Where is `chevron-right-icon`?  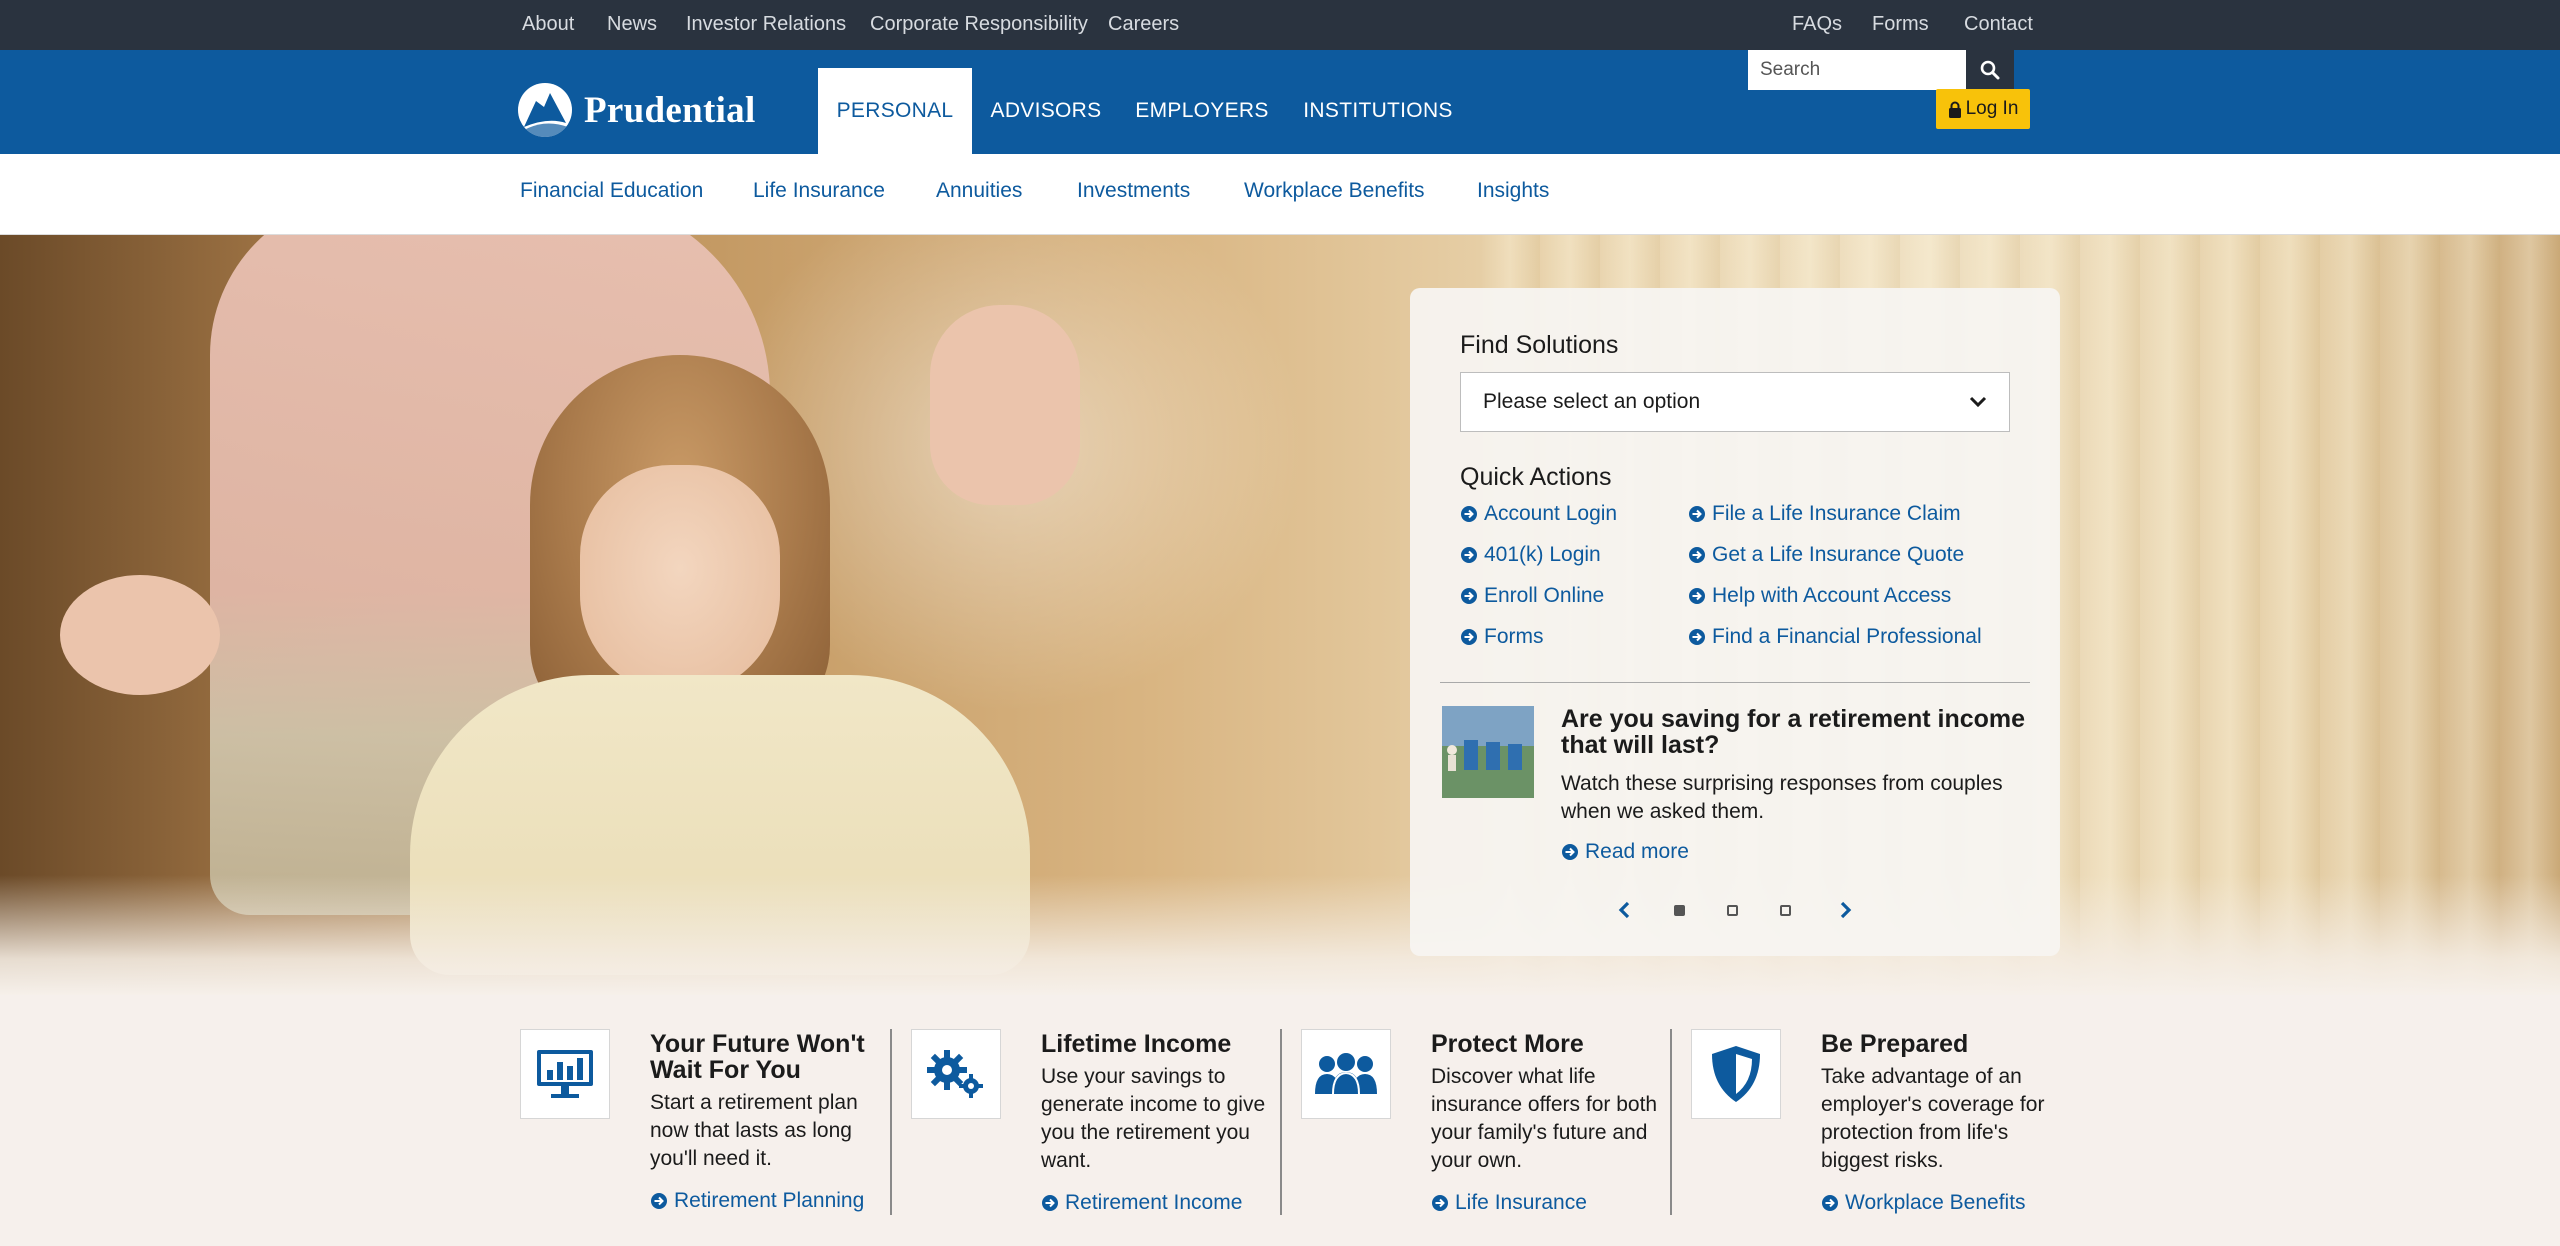
chevron-right-icon is located at coordinates (1846, 910).